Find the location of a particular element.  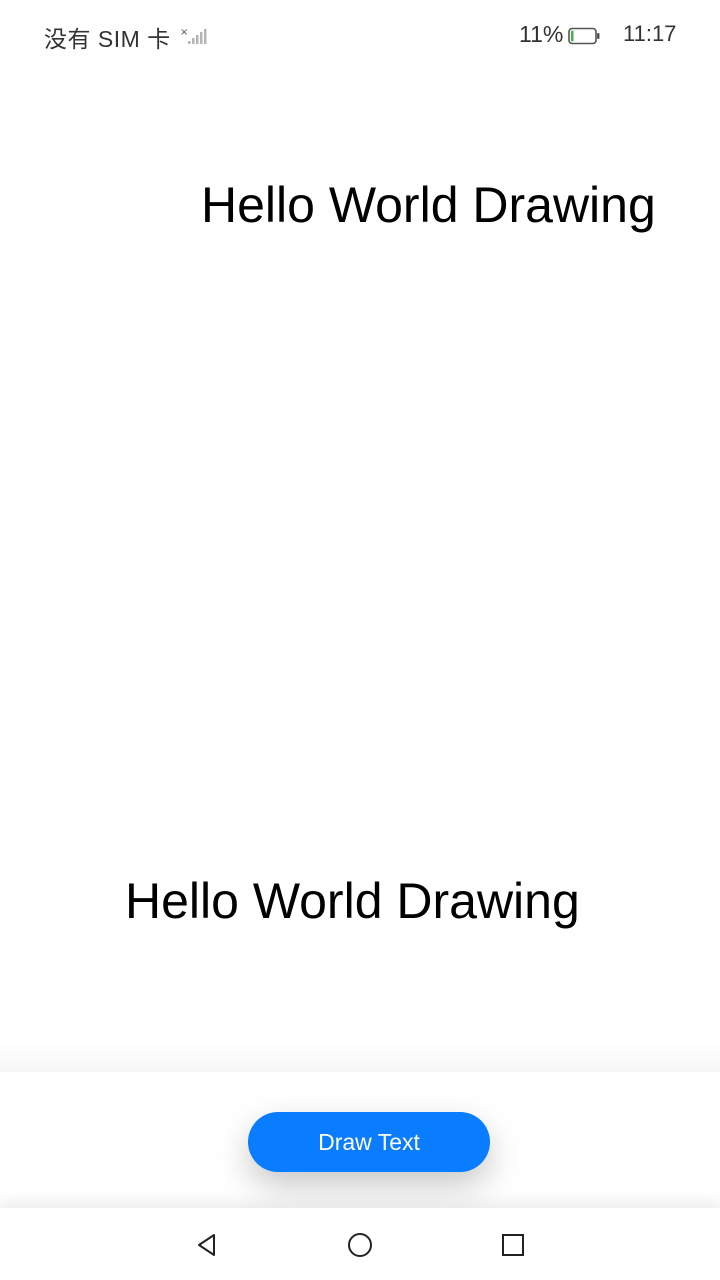

carrier-label: 没有 SIM 卡 is located at coordinates (107, 39).